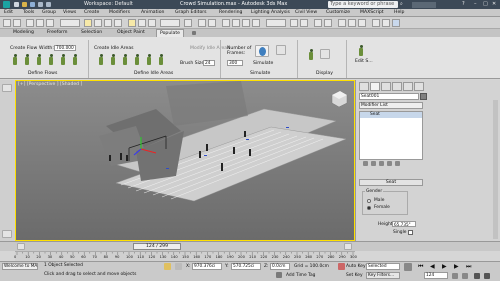 The width and height of the screenshot is (500, 281). What do you see at coordinates (328, 23) in the screenshot?
I see `graphite-toggle-icon` at bounding box center [328, 23].